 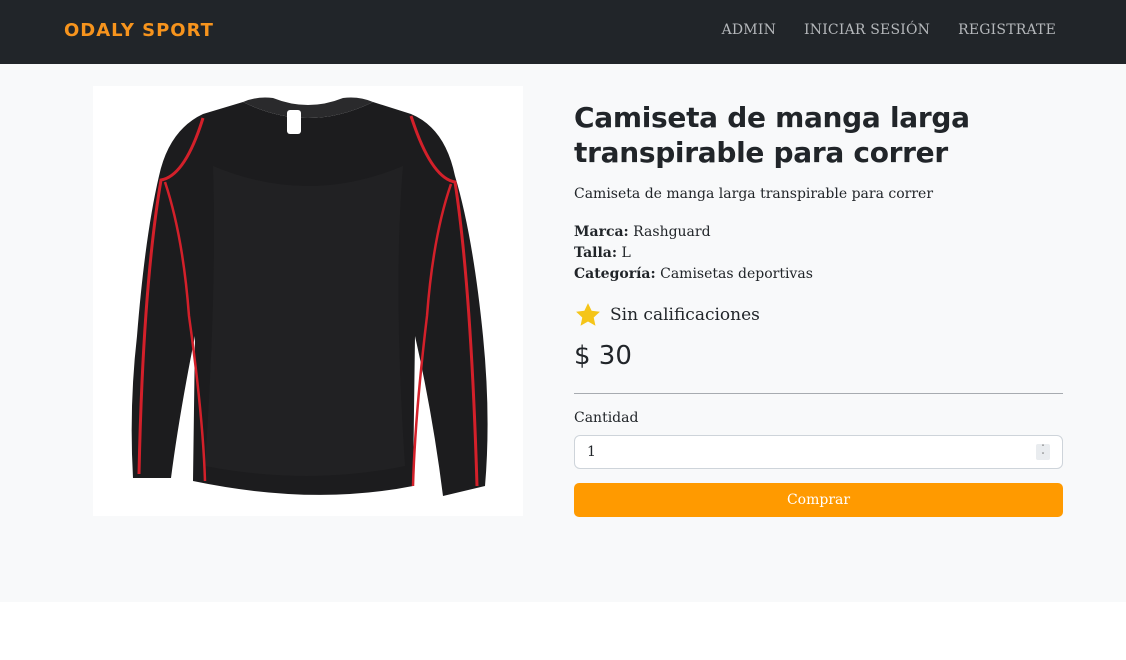 What do you see at coordinates (749, 30) in the screenshot?
I see `nav-link-admin: ADMIN` at bounding box center [749, 30].